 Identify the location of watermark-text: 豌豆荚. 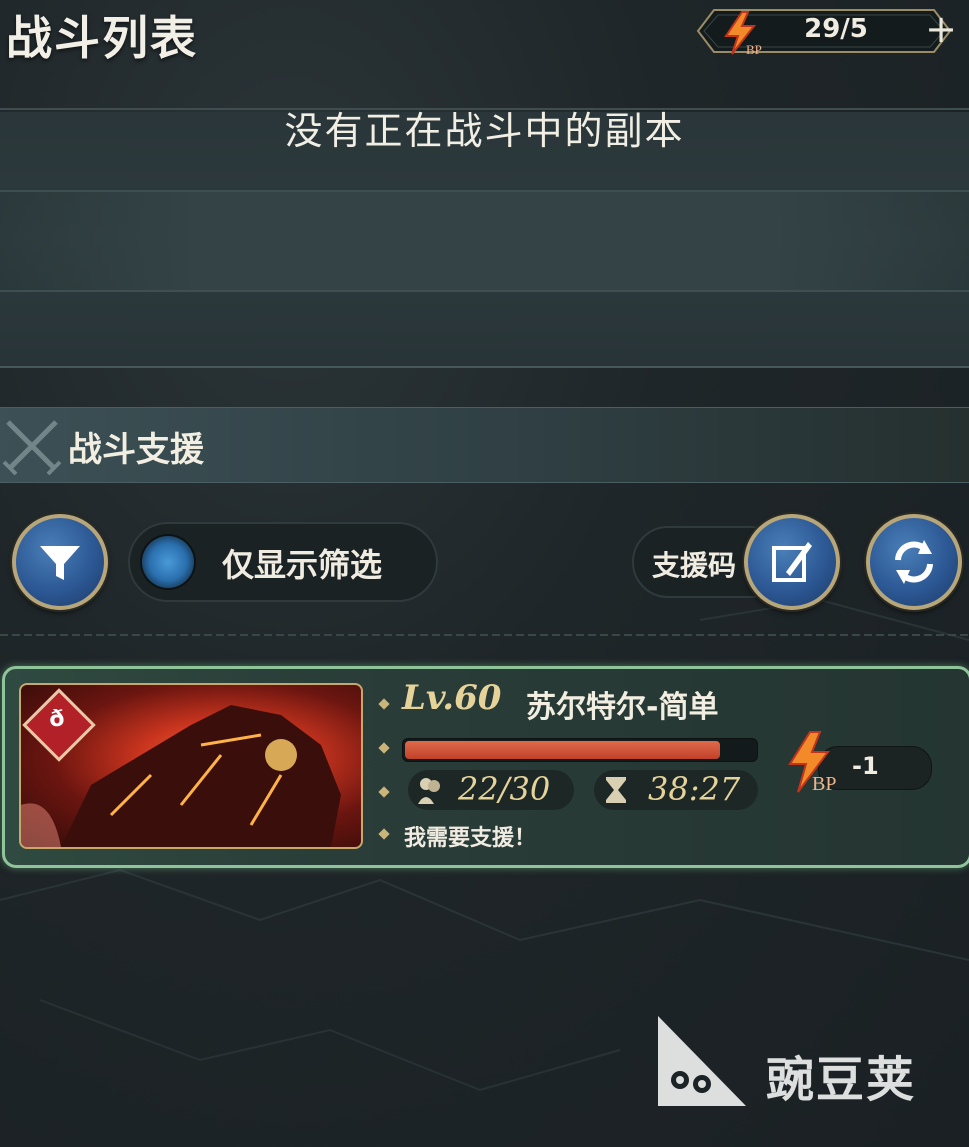
(841, 1080).